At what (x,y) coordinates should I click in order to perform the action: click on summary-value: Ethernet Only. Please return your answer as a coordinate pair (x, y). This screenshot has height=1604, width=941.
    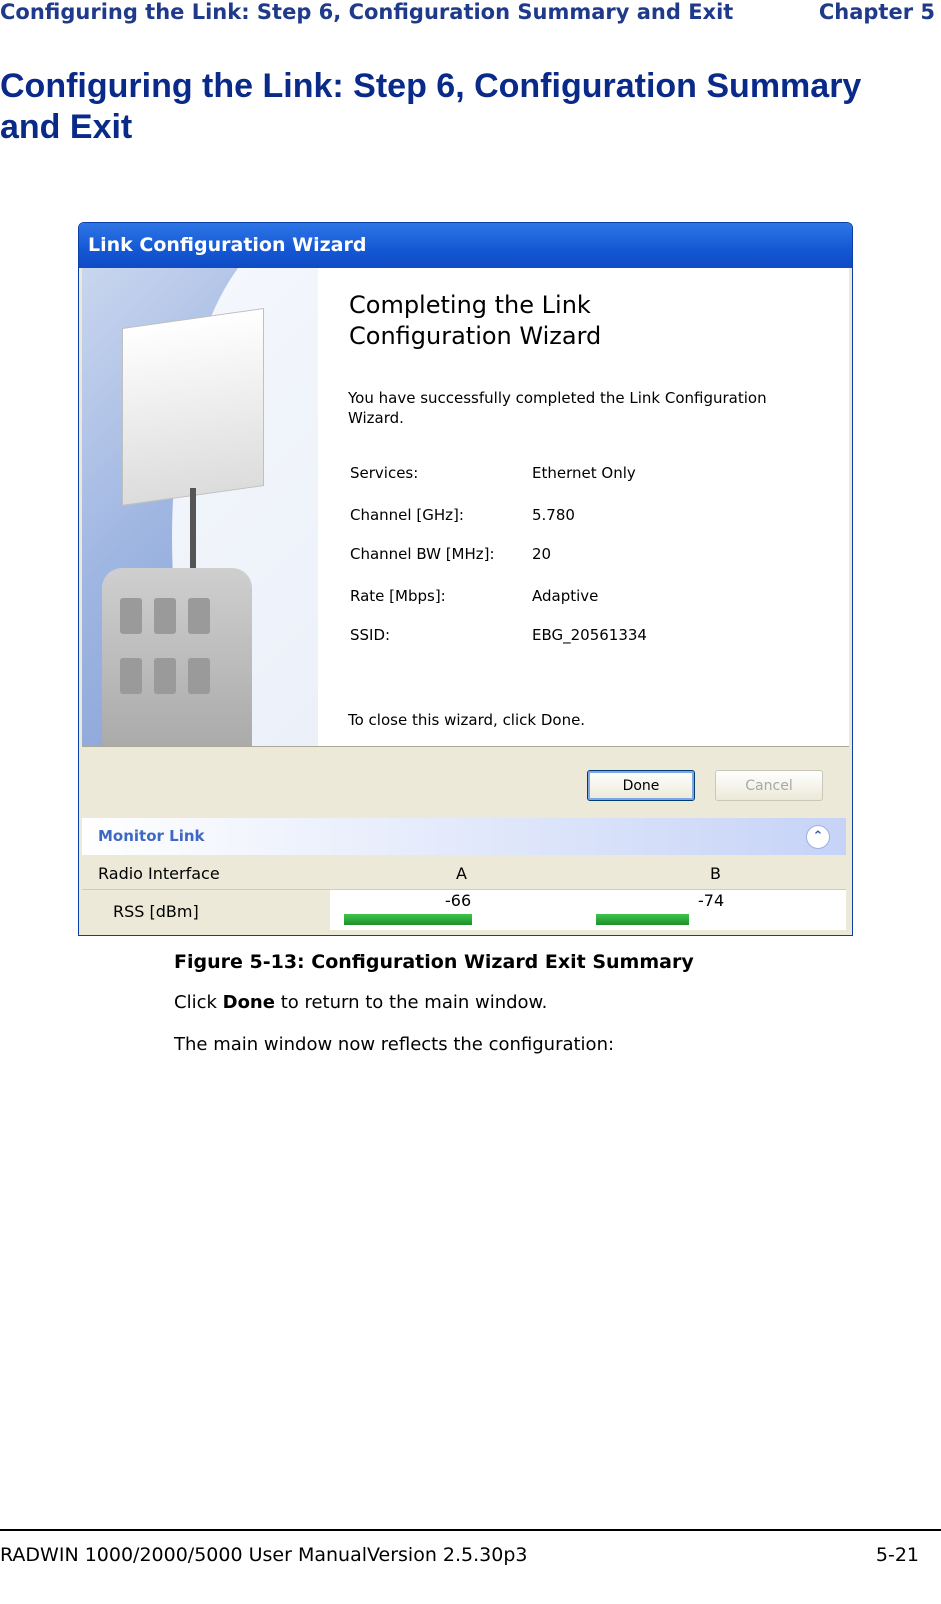
    Looking at the image, I should click on (584, 473).